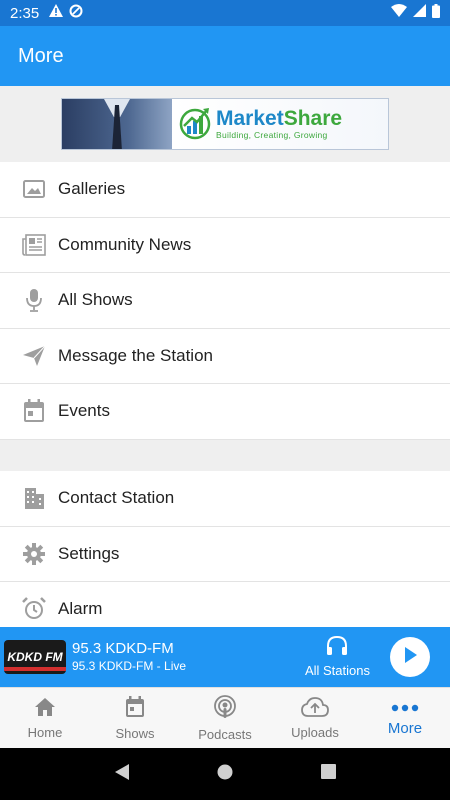  I want to click on menu-item-community-news: Community News, so click(225, 245).